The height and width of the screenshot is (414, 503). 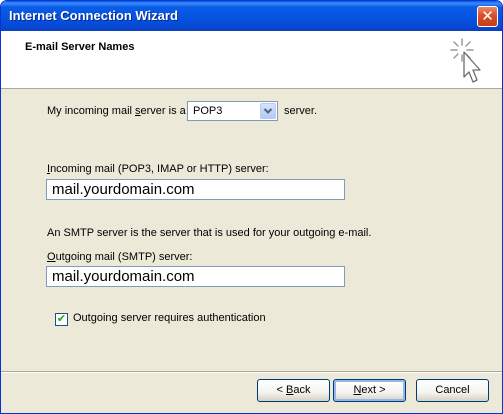 What do you see at coordinates (93, 15) in the screenshot?
I see `window-title: Internet Connection Wizard` at bounding box center [93, 15].